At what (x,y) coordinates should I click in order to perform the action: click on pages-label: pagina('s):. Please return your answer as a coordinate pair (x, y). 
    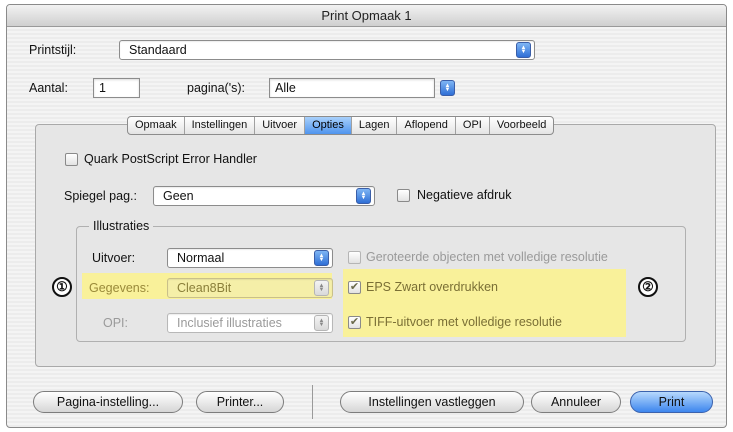
    Looking at the image, I should click on (216, 88).